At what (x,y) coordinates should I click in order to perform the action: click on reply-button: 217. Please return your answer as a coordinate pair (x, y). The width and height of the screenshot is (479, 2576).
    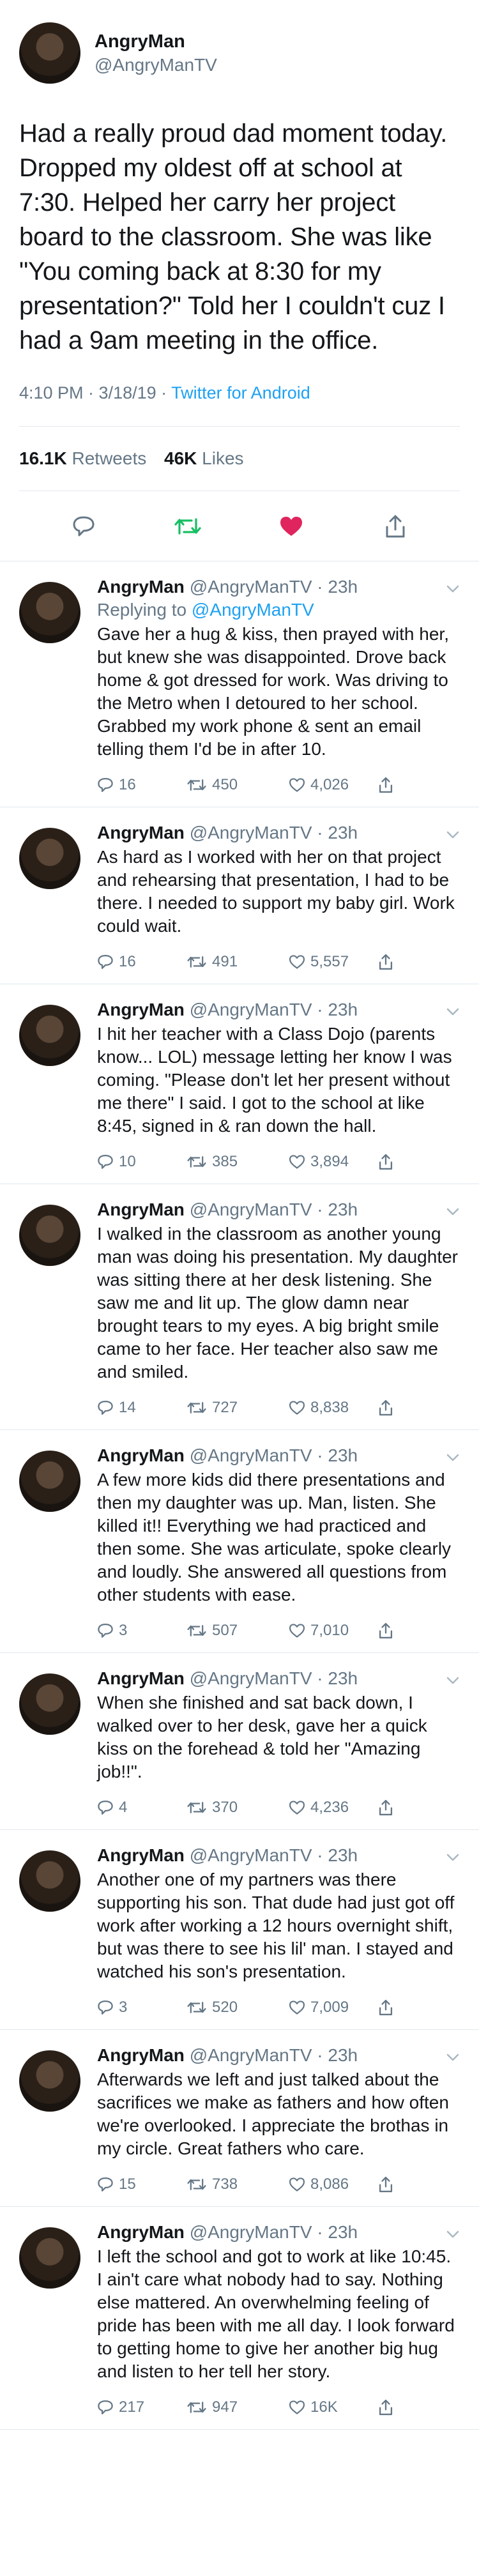
    Looking at the image, I should click on (141, 2407).